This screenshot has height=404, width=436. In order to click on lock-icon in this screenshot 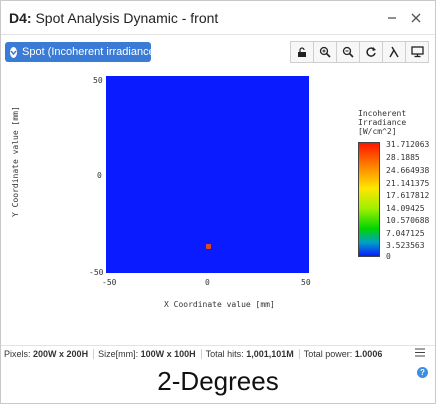, I will do `click(302, 52)`.